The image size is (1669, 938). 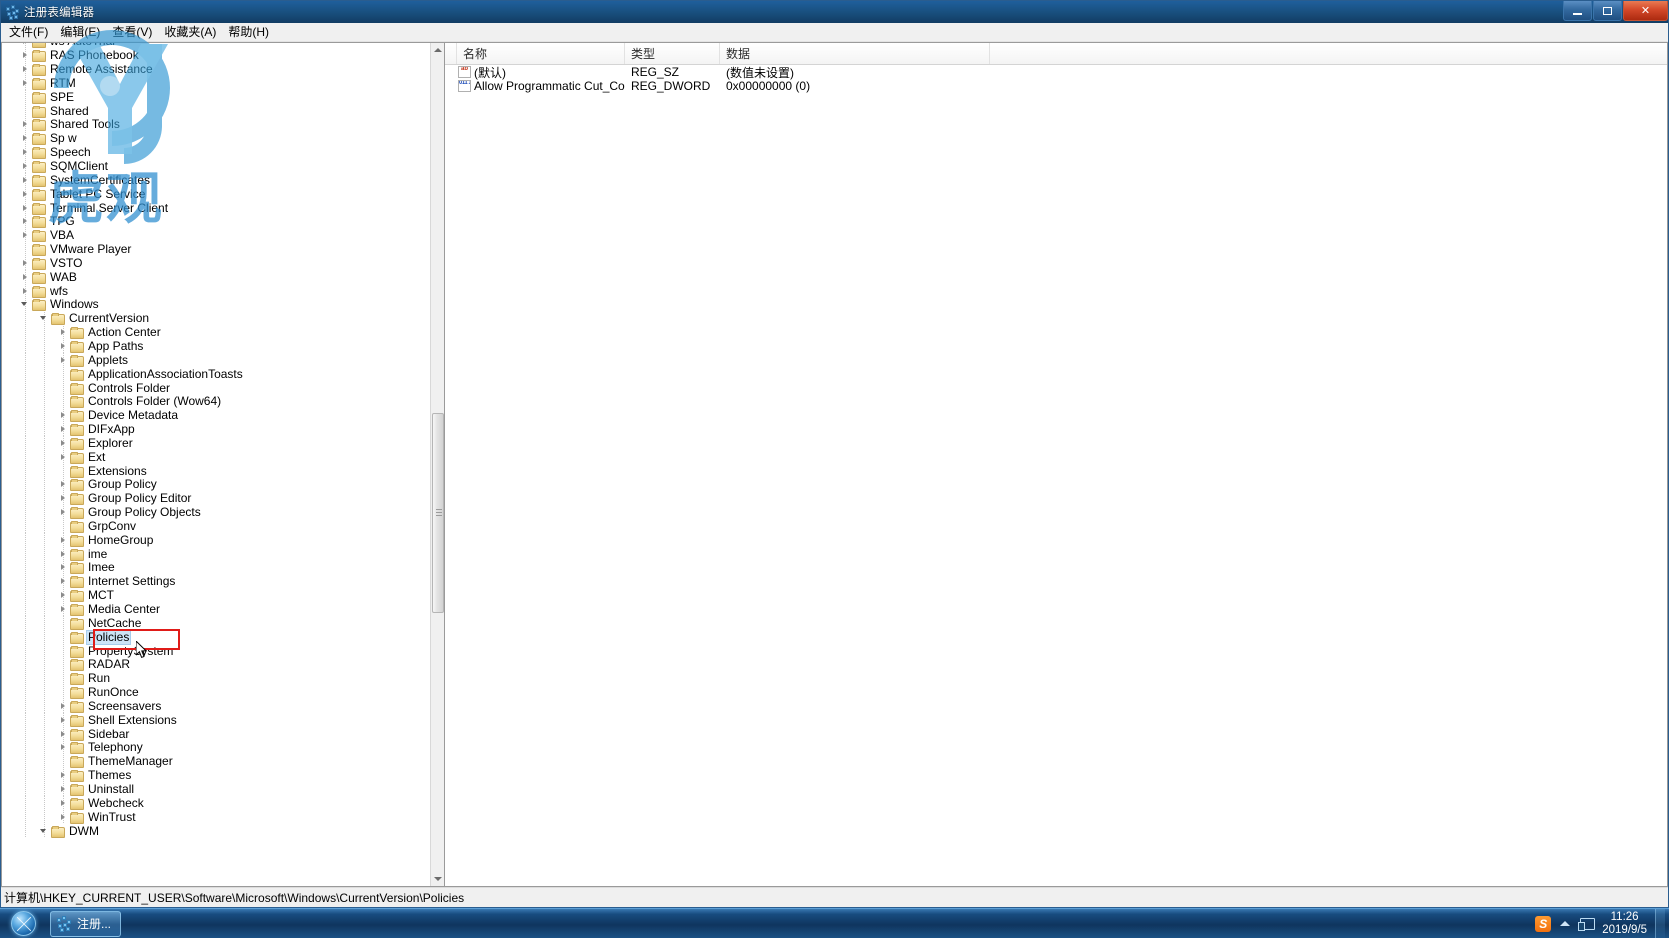 What do you see at coordinates (1543, 923) in the screenshot?
I see `tray-sogou-ime-button: S` at bounding box center [1543, 923].